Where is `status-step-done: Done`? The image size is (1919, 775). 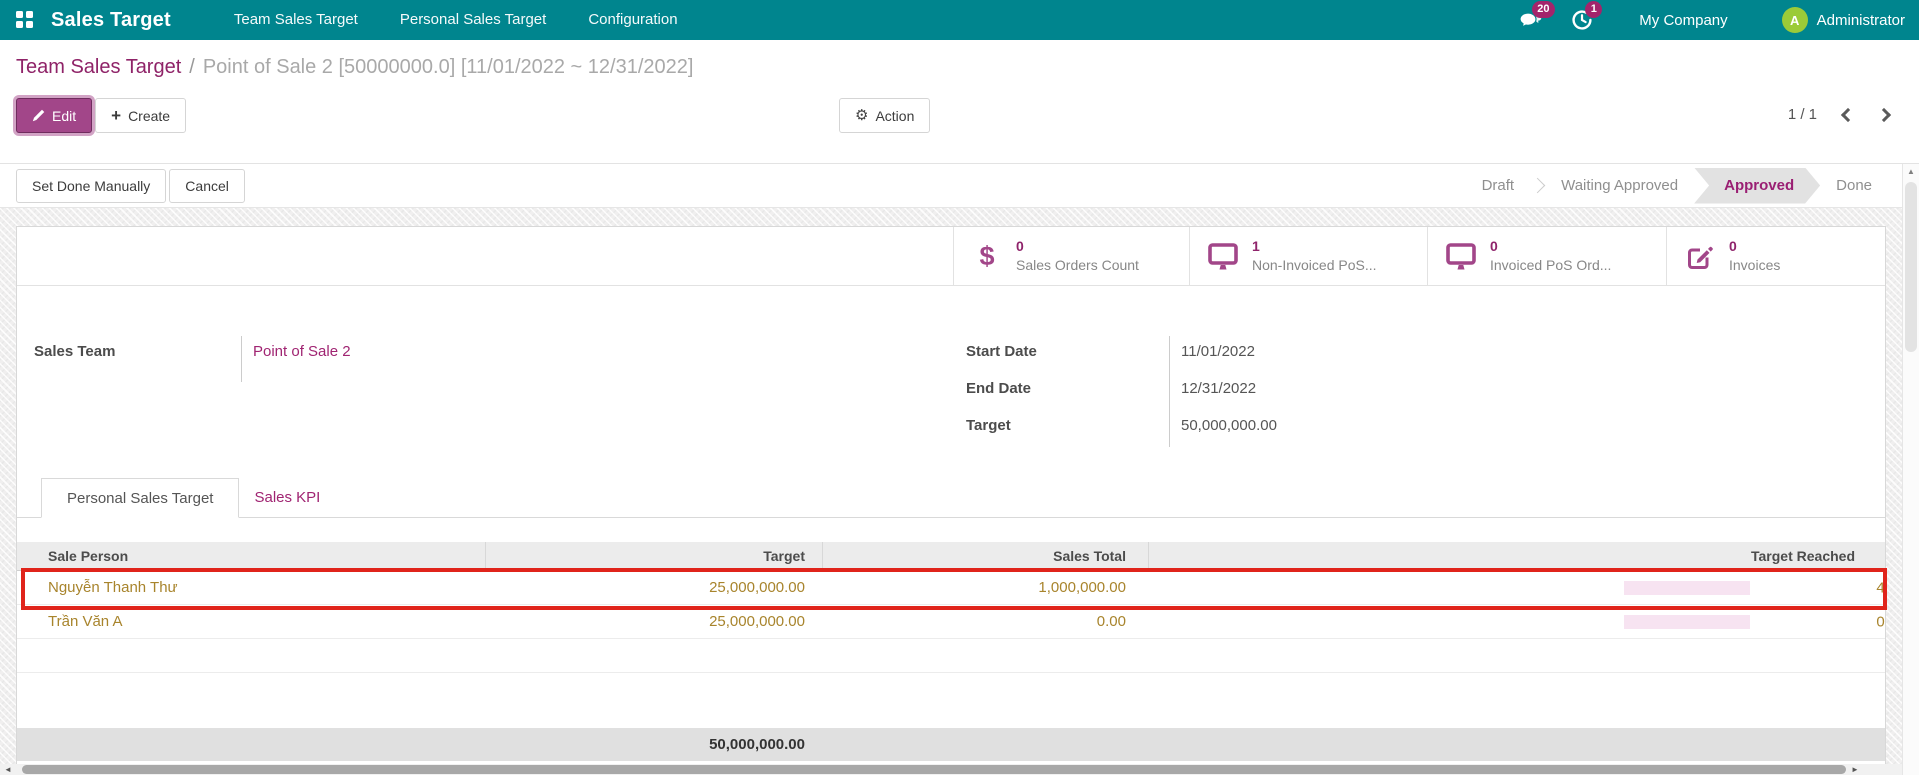 status-step-done: Done is located at coordinates (1854, 186).